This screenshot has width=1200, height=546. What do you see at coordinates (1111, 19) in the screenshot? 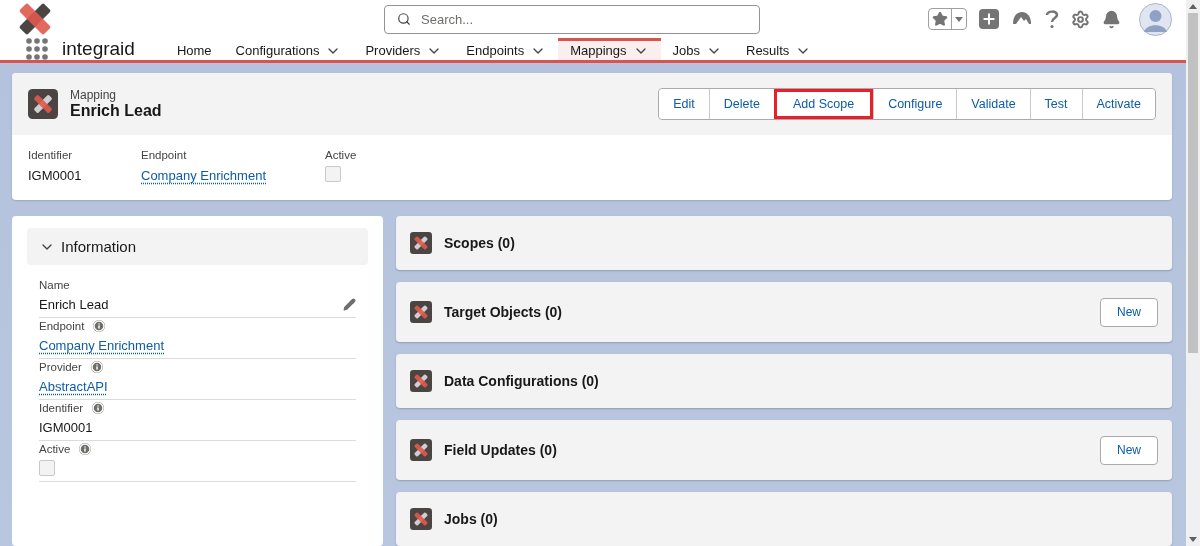
I see `notifications-icon` at bounding box center [1111, 19].